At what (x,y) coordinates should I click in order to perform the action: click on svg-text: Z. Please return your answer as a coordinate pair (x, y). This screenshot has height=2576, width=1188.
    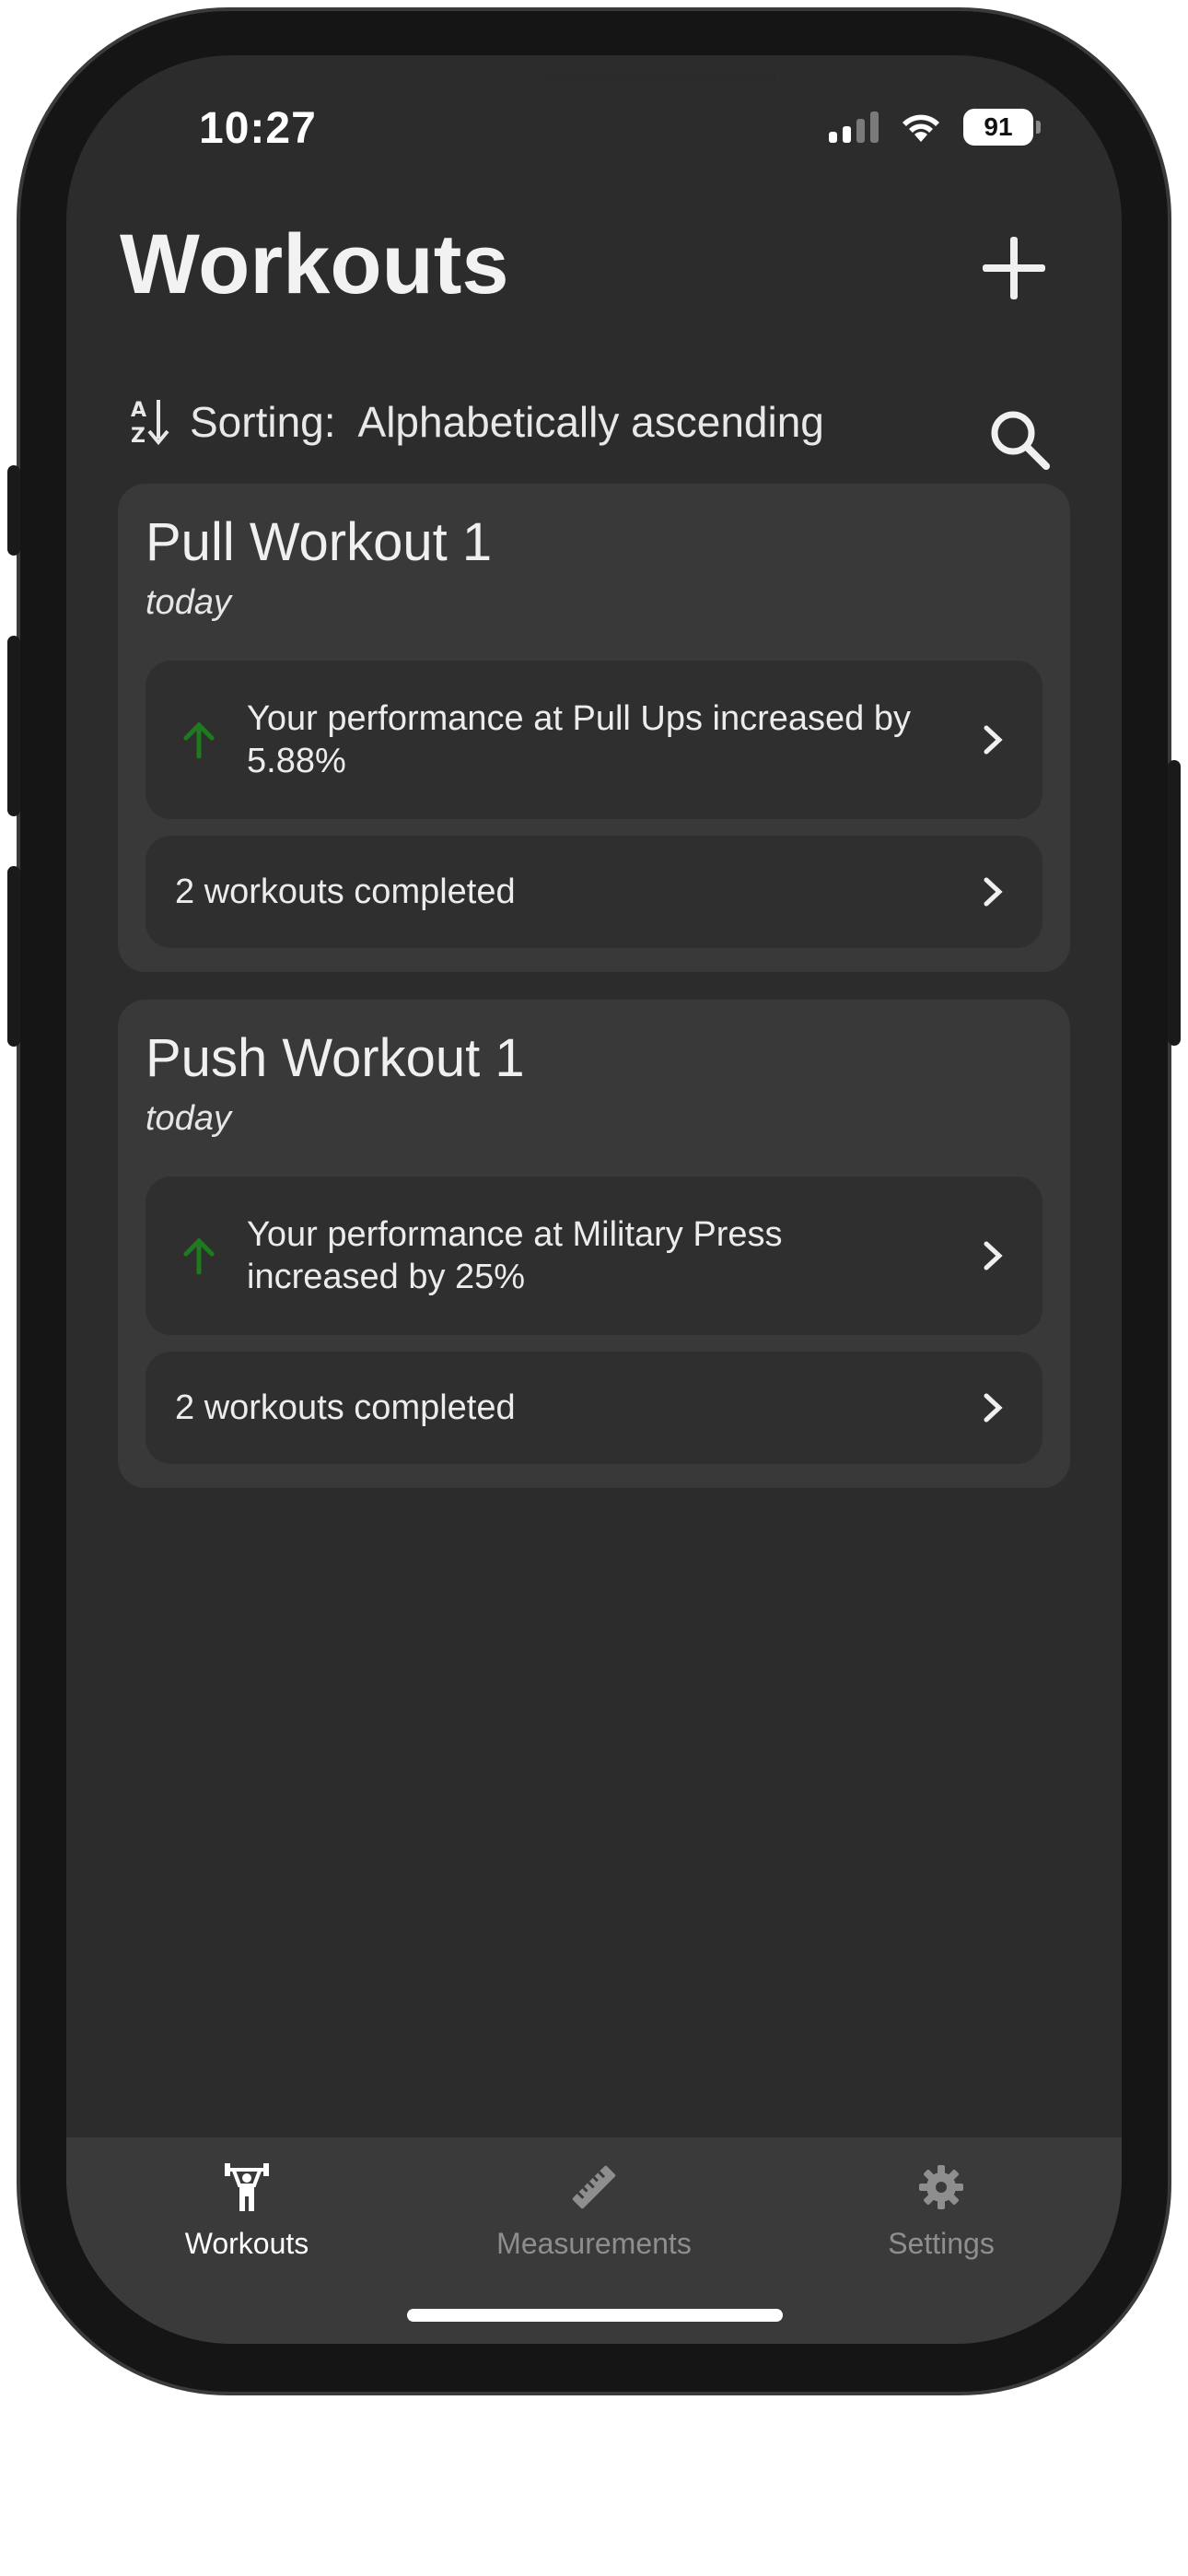
    Looking at the image, I should click on (138, 436).